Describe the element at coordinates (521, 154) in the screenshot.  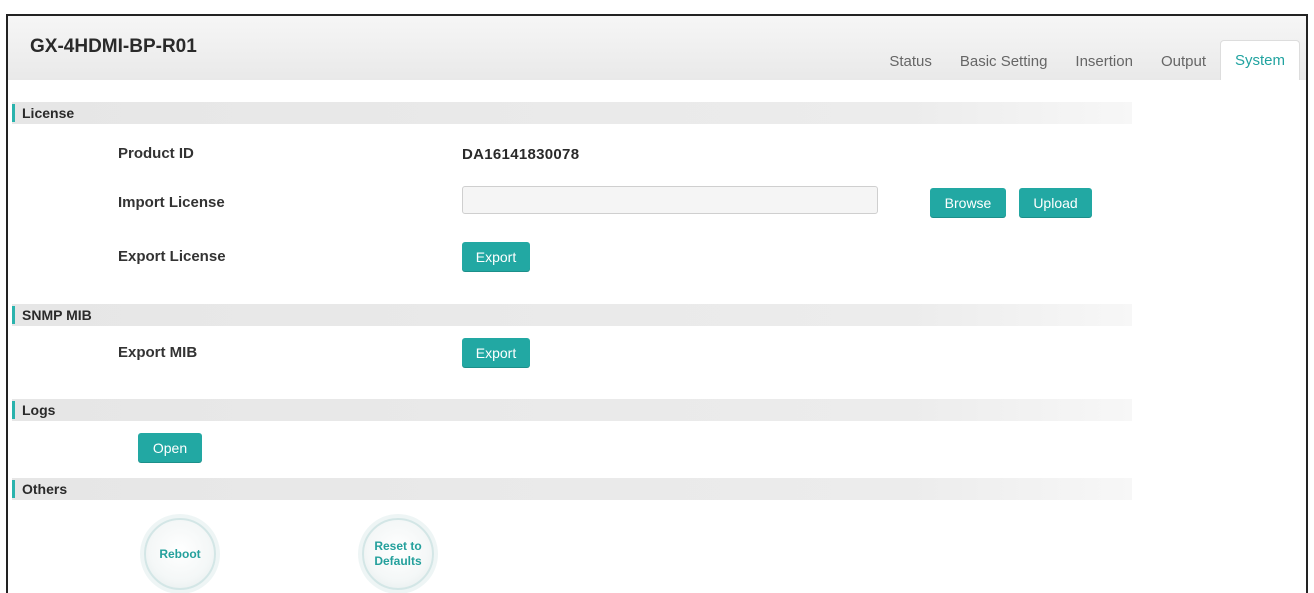
I see `product-id-value: DA16141830078` at that location.